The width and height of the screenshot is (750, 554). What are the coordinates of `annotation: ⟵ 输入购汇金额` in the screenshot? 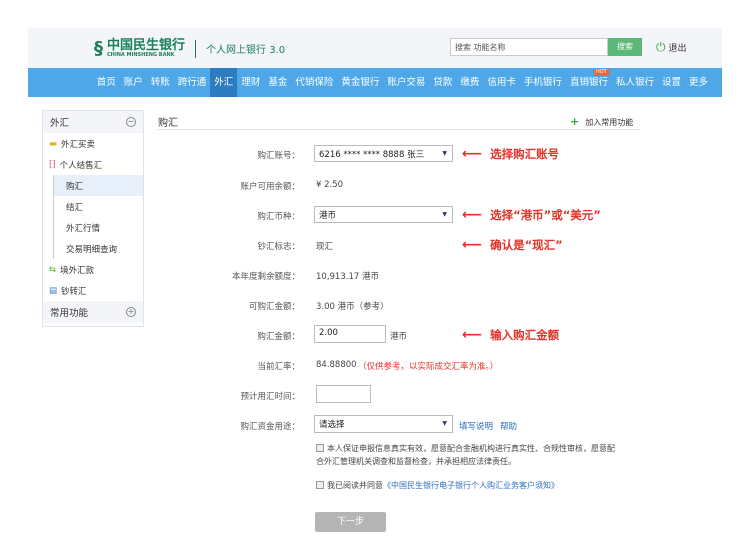 It's located at (510, 335).